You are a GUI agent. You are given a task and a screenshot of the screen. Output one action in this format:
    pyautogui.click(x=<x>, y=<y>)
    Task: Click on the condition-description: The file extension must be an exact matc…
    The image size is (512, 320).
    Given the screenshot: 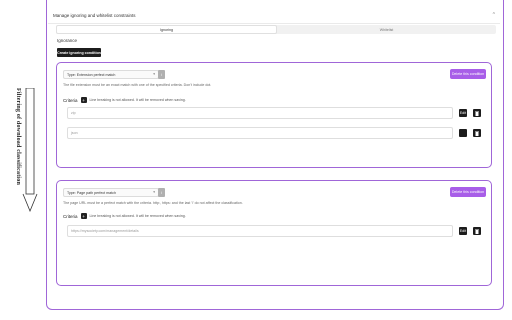 What is the action you would take?
    pyautogui.click(x=137, y=85)
    